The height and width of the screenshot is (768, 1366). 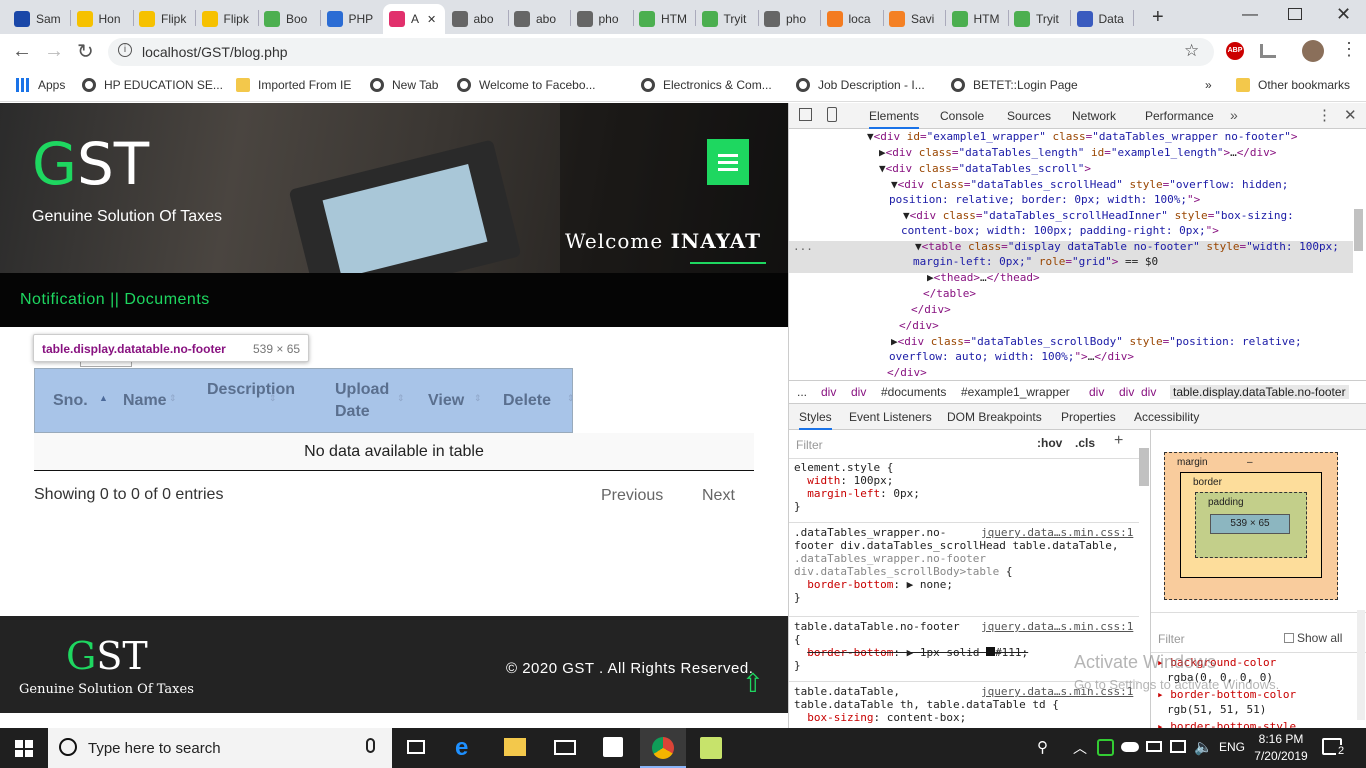 What do you see at coordinates (1102, 19) in the screenshot?
I see `browser-tab: Data` at bounding box center [1102, 19].